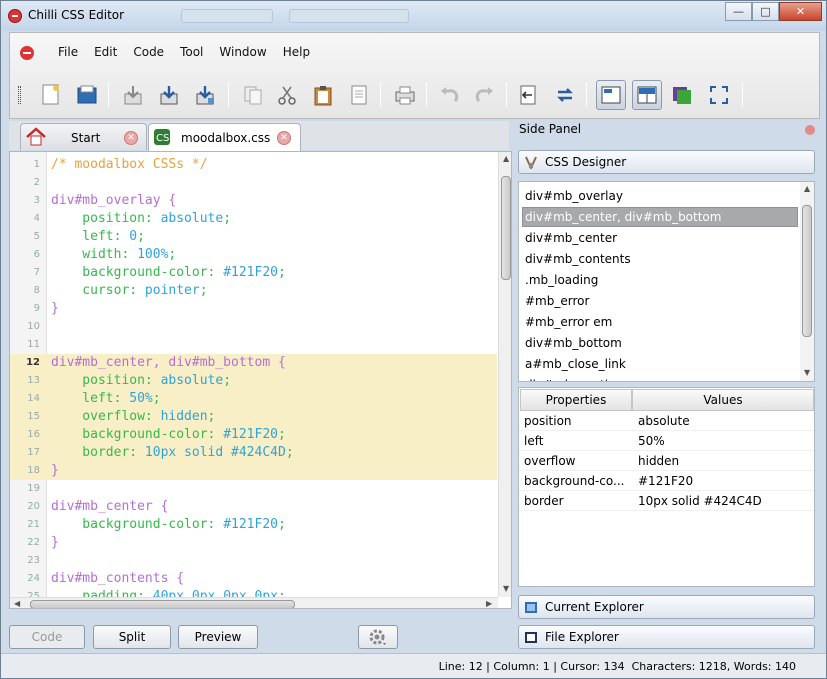 Image resolution: width=827 pixels, height=679 pixels. I want to click on selector-item: a#mb_close_link, so click(575, 364).